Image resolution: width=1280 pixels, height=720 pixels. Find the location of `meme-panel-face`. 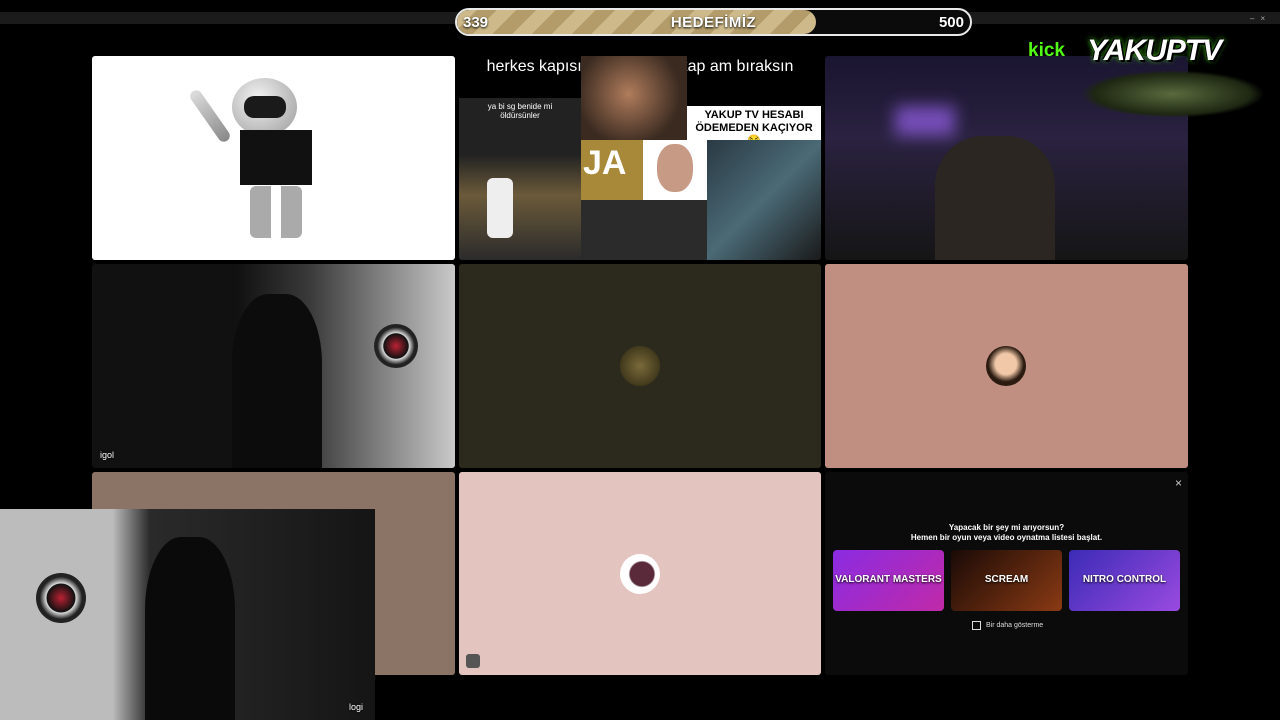

meme-panel-face is located at coordinates (634, 98).